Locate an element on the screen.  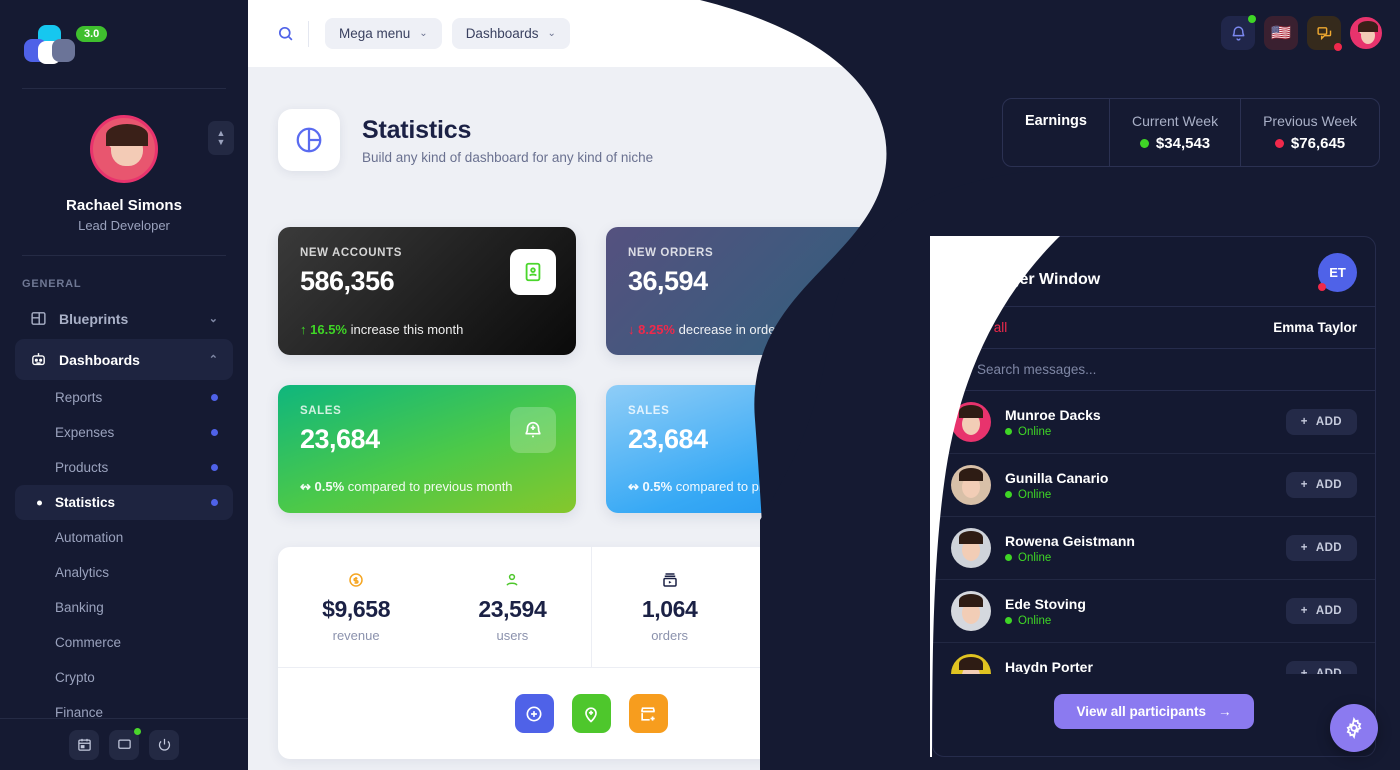
map-pin-plus-icon is located at coordinates (591, 714).